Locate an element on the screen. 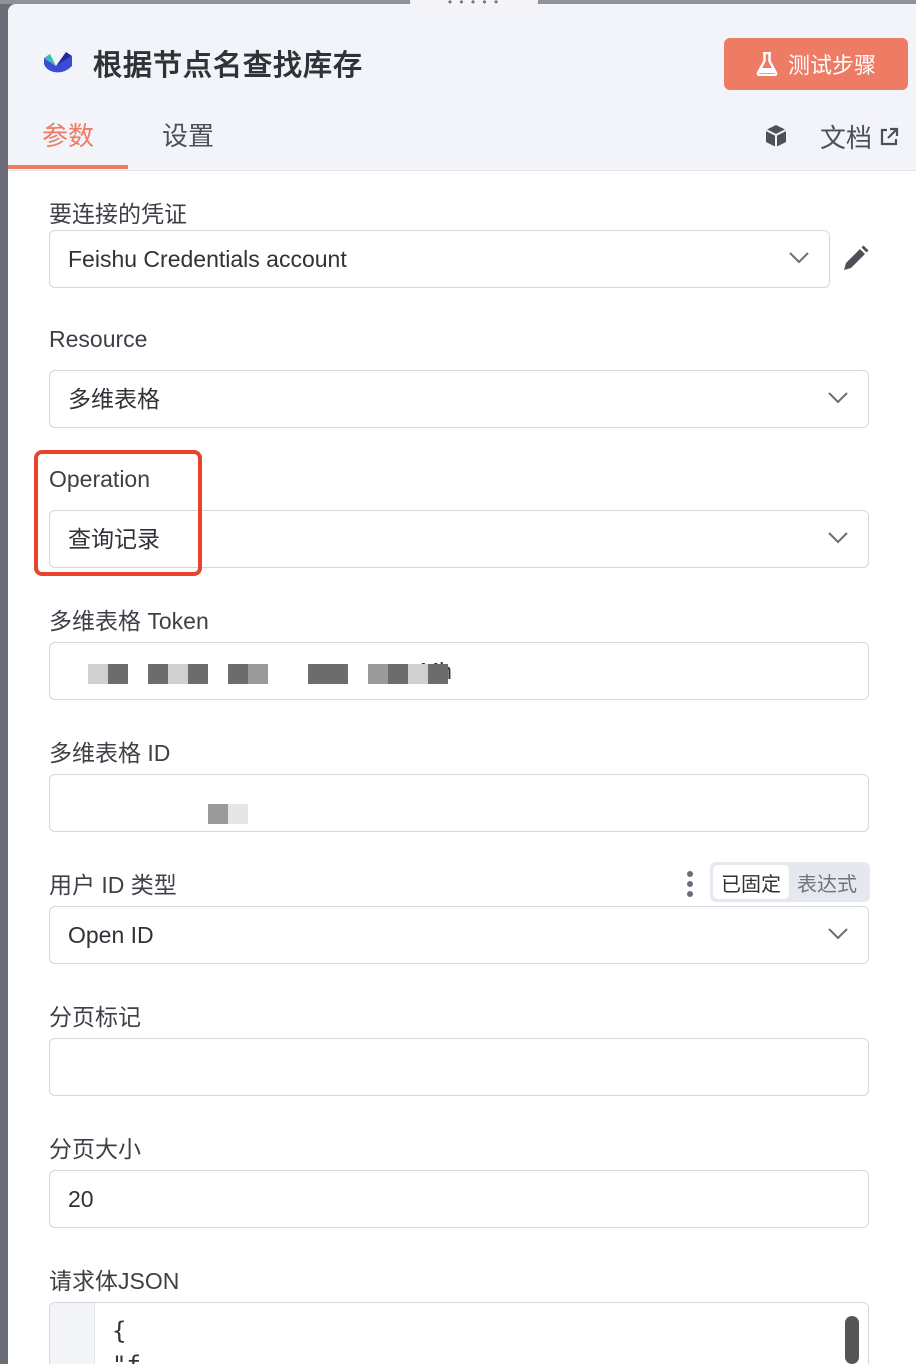 The height and width of the screenshot is (1364, 916). page-token-input is located at coordinates (459, 1067).